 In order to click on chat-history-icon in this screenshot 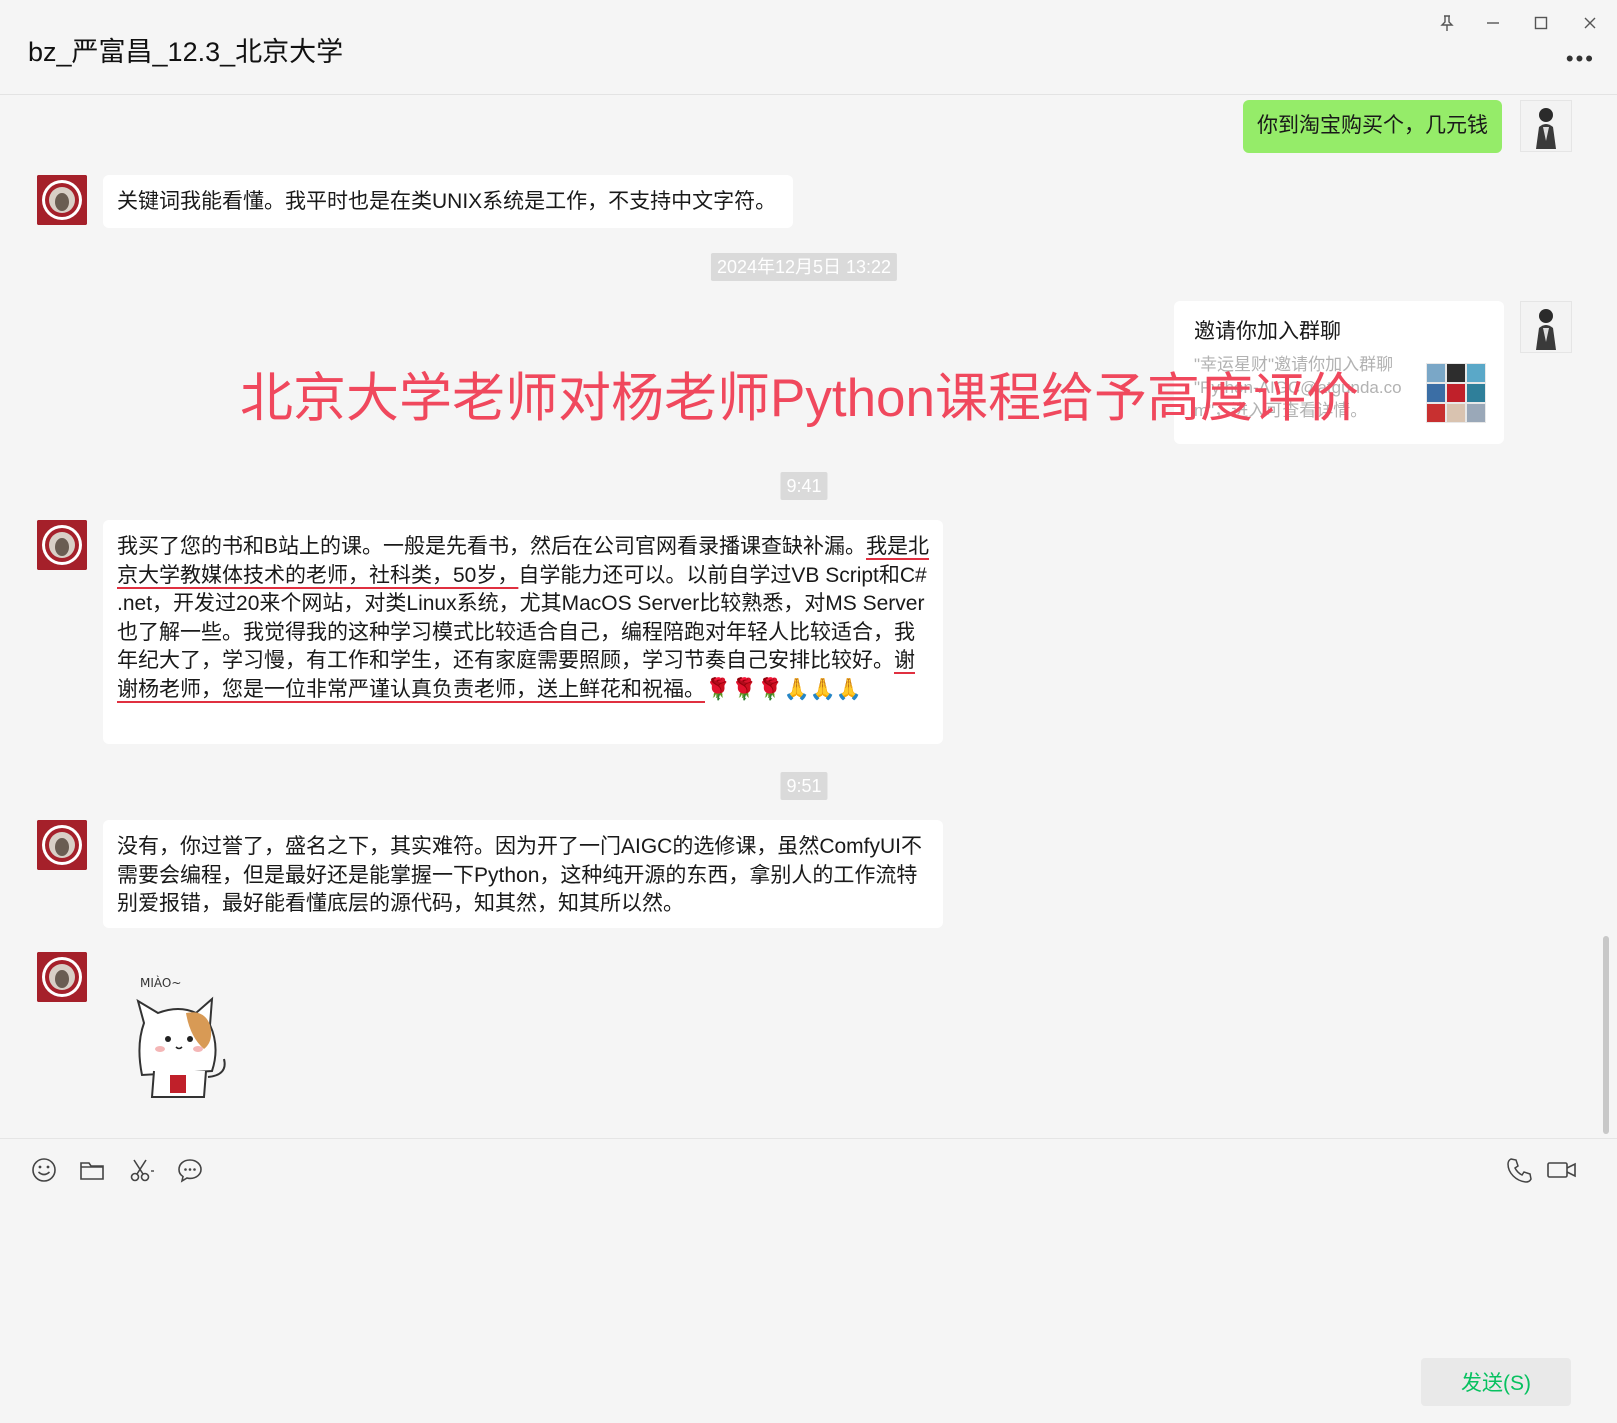, I will do `click(190, 1170)`.